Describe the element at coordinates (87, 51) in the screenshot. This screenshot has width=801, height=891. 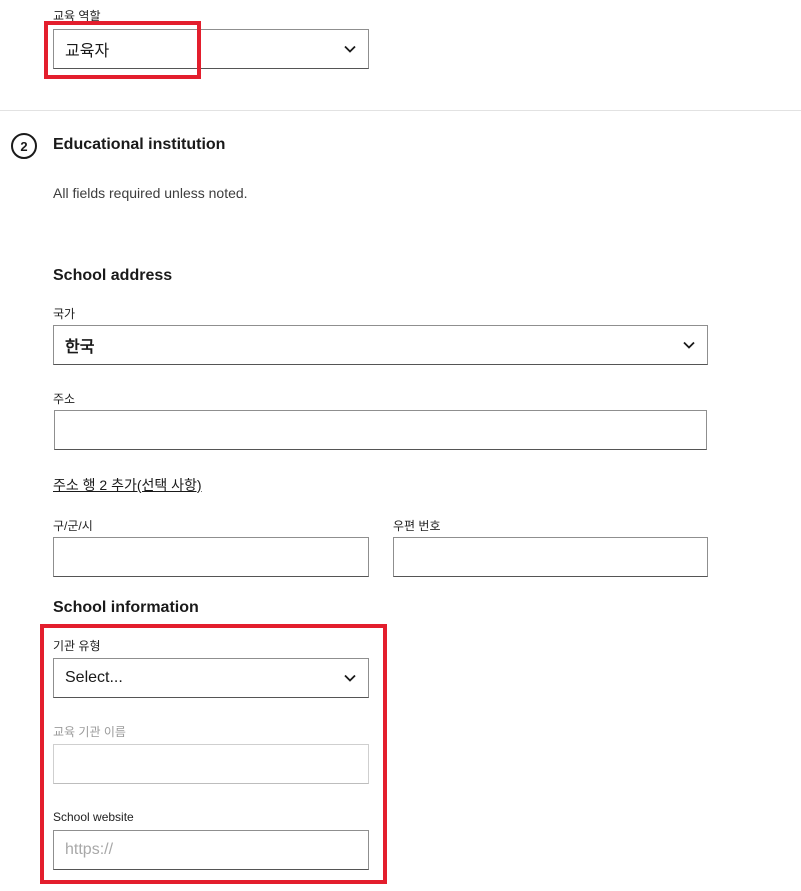
I see `education-role-value: 교육자` at that location.